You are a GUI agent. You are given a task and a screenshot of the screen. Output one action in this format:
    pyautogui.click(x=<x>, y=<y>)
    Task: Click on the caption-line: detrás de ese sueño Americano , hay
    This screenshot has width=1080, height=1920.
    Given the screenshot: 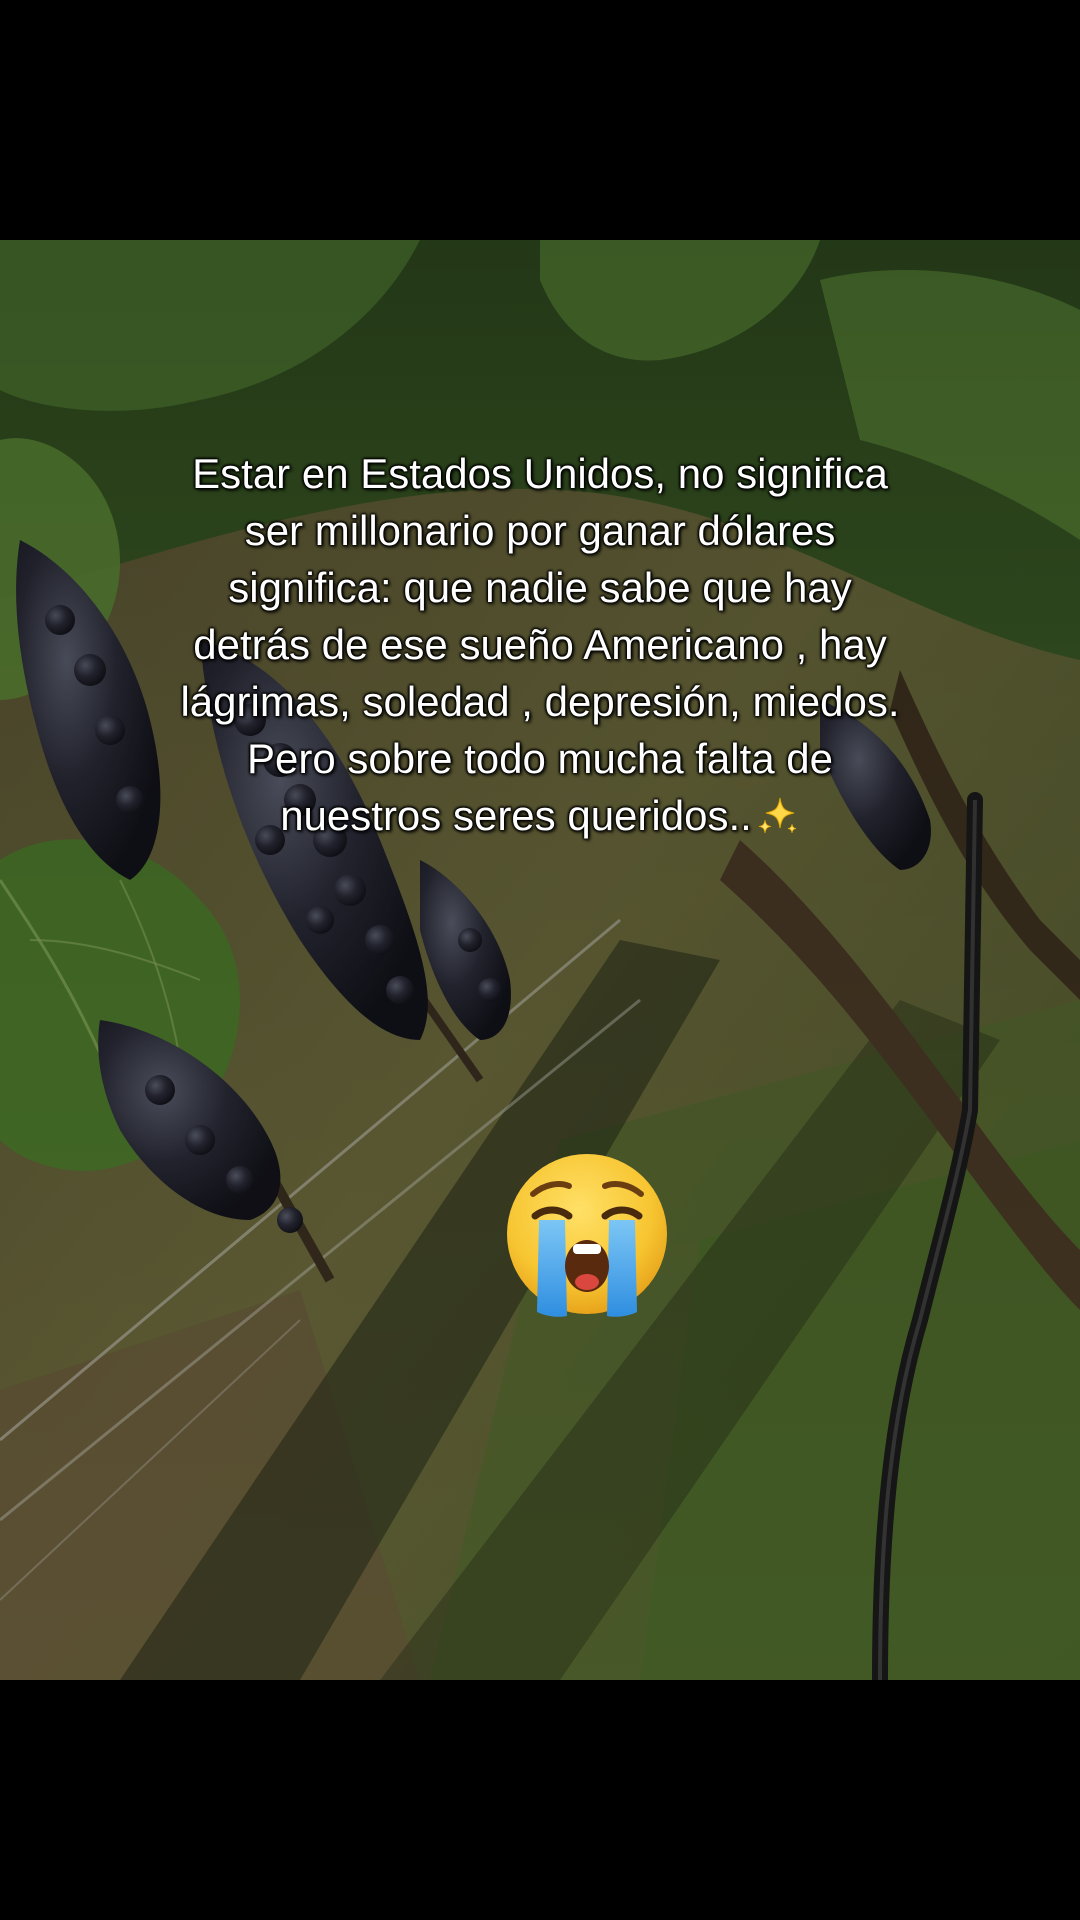 What is the action you would take?
    pyautogui.click(x=540, y=644)
    